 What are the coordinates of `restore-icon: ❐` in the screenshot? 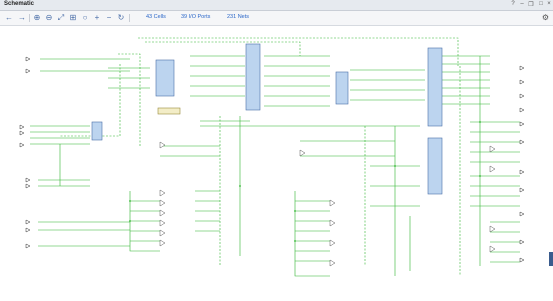 It's located at (531, 4).